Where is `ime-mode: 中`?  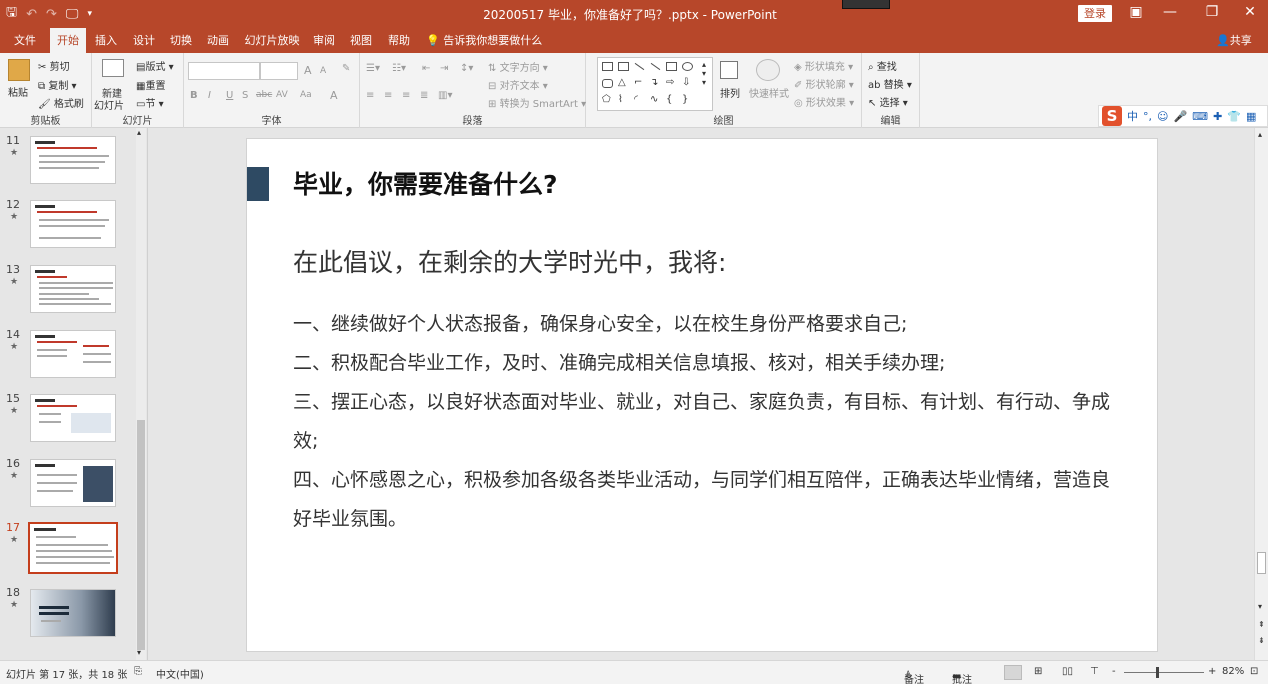
ime-mode: 中 is located at coordinates (1132, 116).